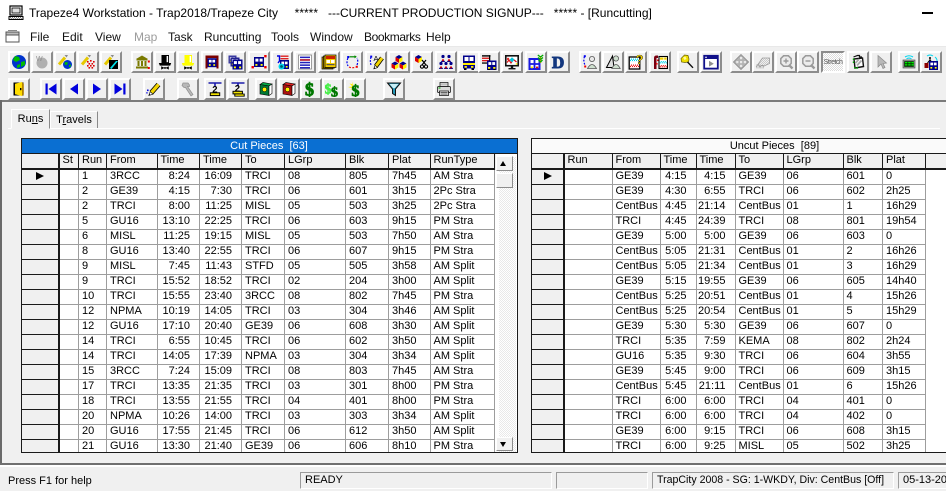 The width and height of the screenshot is (946, 491). I want to click on svg-text: W, so click(39, 59).